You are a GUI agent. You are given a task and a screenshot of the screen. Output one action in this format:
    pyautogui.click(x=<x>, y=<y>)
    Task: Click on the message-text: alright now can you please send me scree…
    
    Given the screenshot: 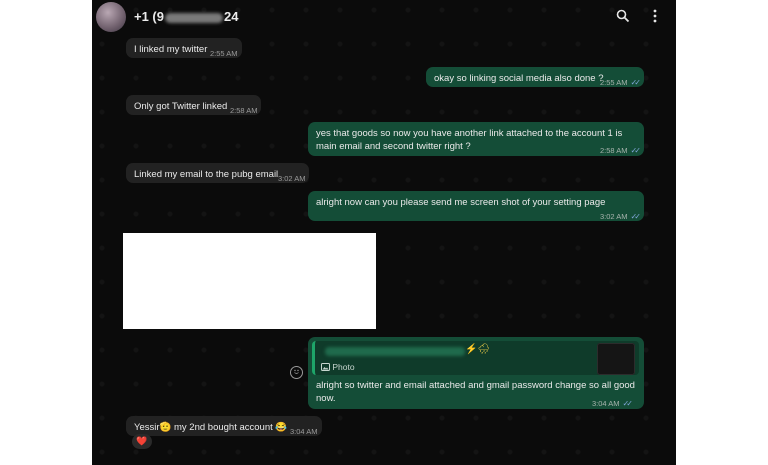 What is the action you would take?
    pyautogui.click(x=461, y=202)
    